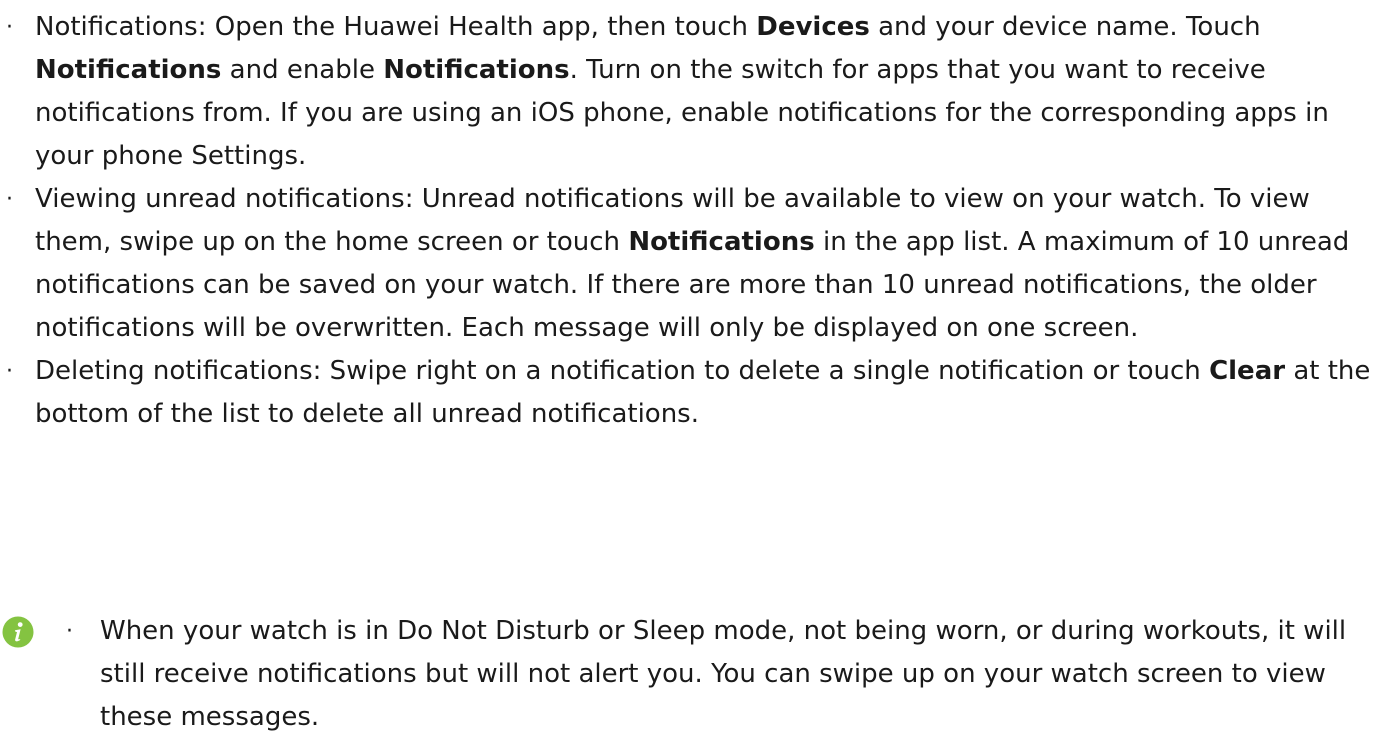  Describe the element at coordinates (1065, 27) in the screenshot. I see `bullet-text: and your device name. Touch` at that location.